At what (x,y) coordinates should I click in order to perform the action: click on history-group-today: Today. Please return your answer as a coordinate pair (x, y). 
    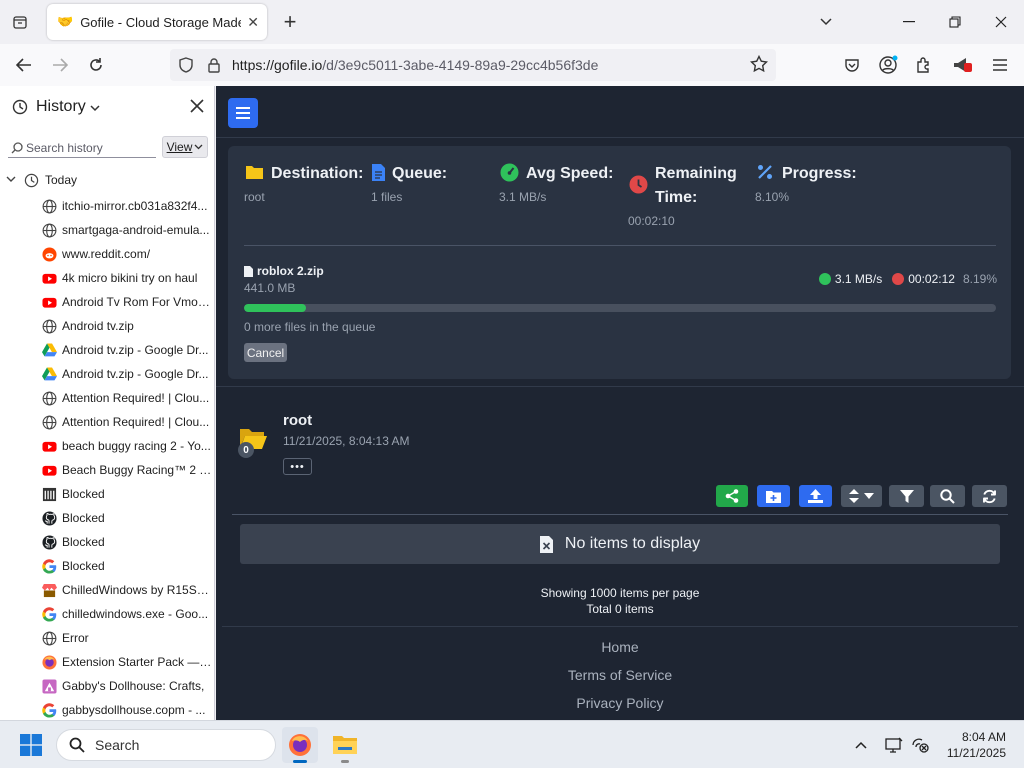
    Looking at the image, I should click on (41, 180).